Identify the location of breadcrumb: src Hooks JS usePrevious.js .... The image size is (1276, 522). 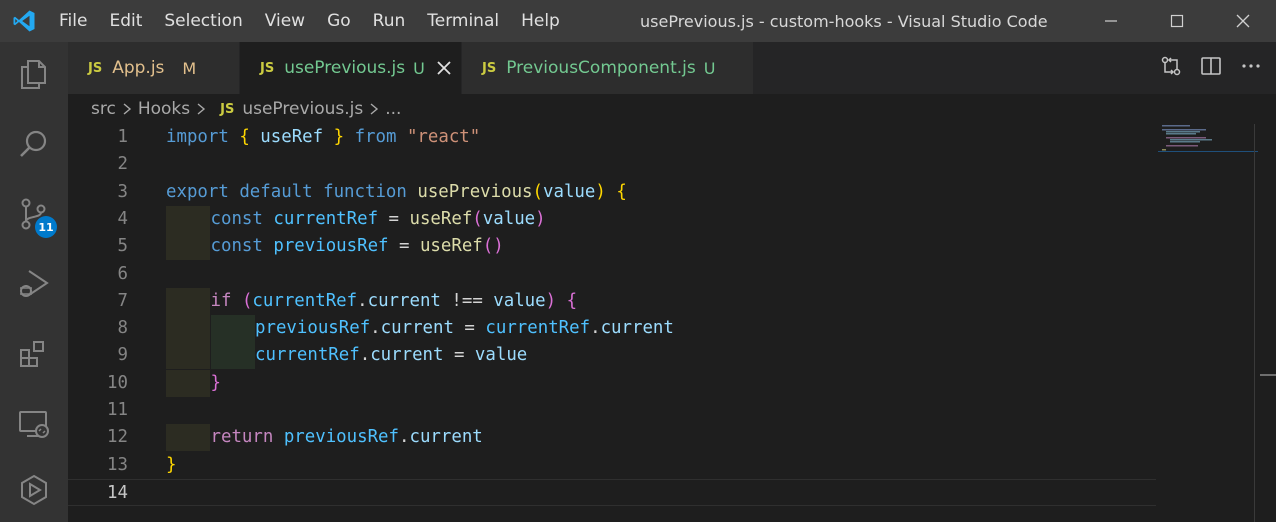
(672, 109).